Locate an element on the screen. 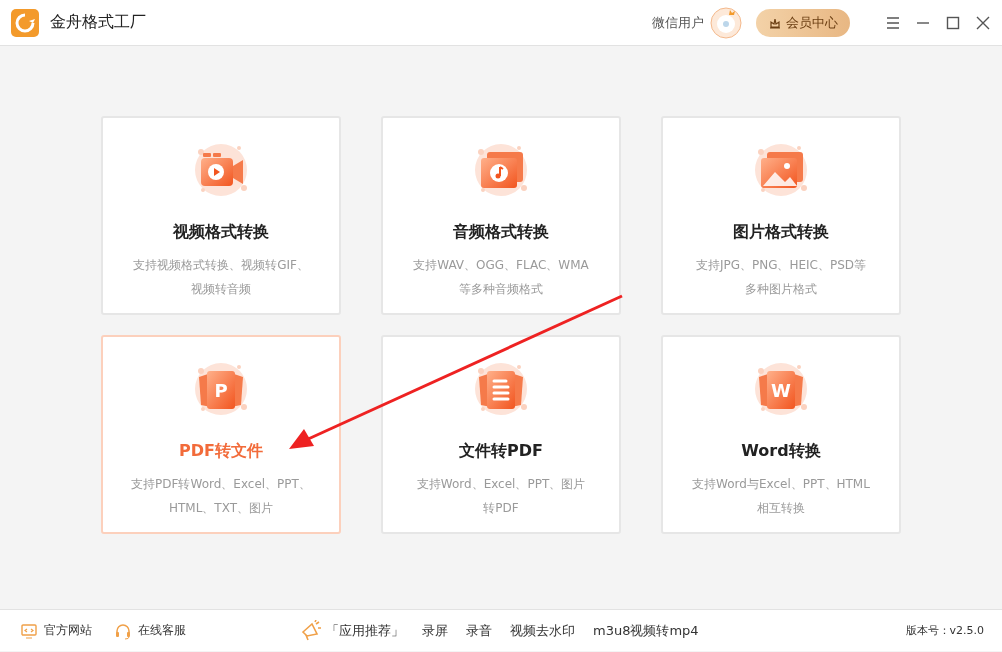 This screenshot has height=652, width=1002. app-link: 录音 is located at coordinates (479, 630).